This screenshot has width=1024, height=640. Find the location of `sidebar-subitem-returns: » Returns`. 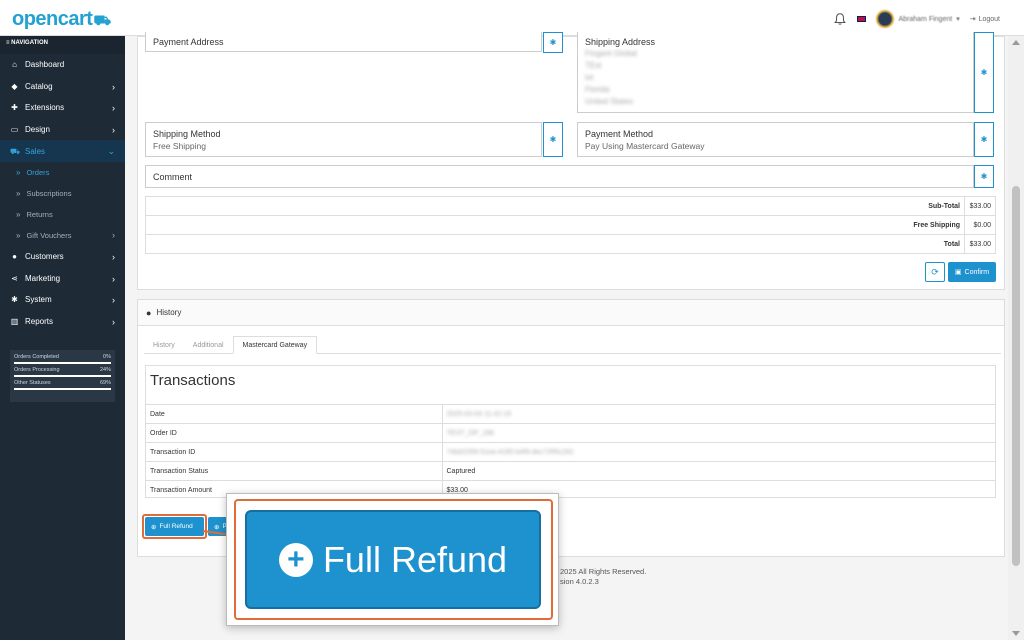

sidebar-subitem-returns: » Returns is located at coordinates (62, 214).